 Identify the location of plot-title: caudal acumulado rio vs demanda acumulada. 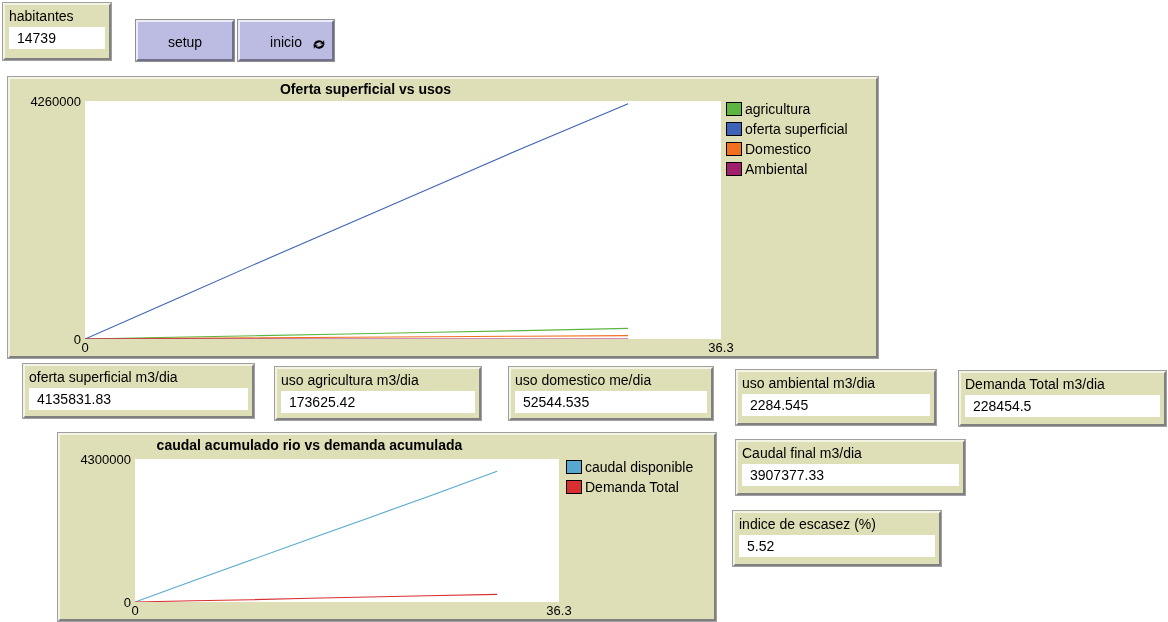
(309, 445).